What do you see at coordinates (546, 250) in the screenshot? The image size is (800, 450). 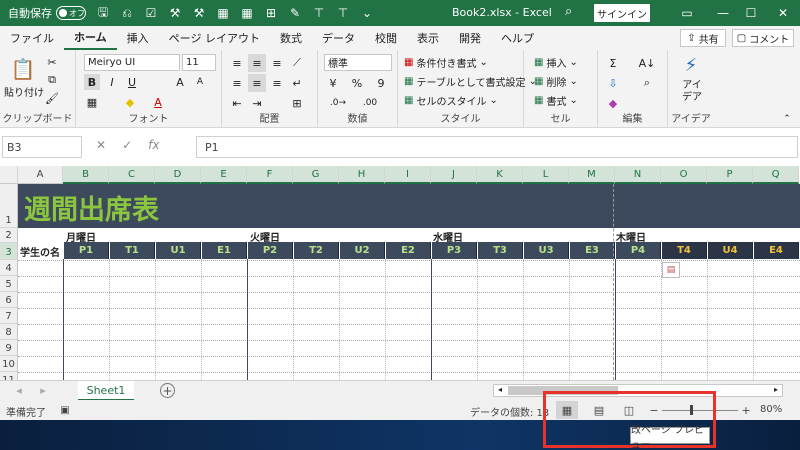 I see `attendance-header-cell: U3` at bounding box center [546, 250].